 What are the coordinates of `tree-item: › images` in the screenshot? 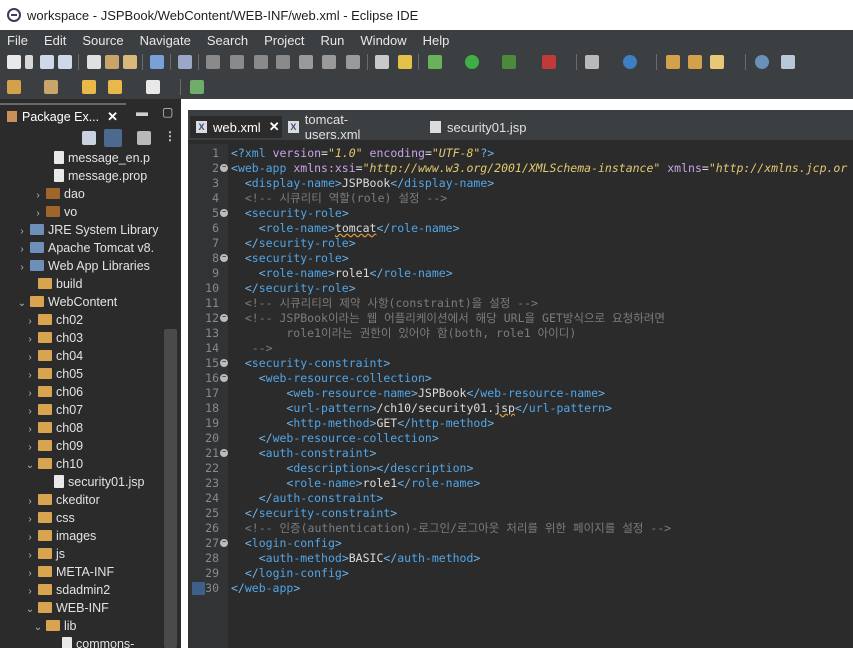 It's located at (48, 536).